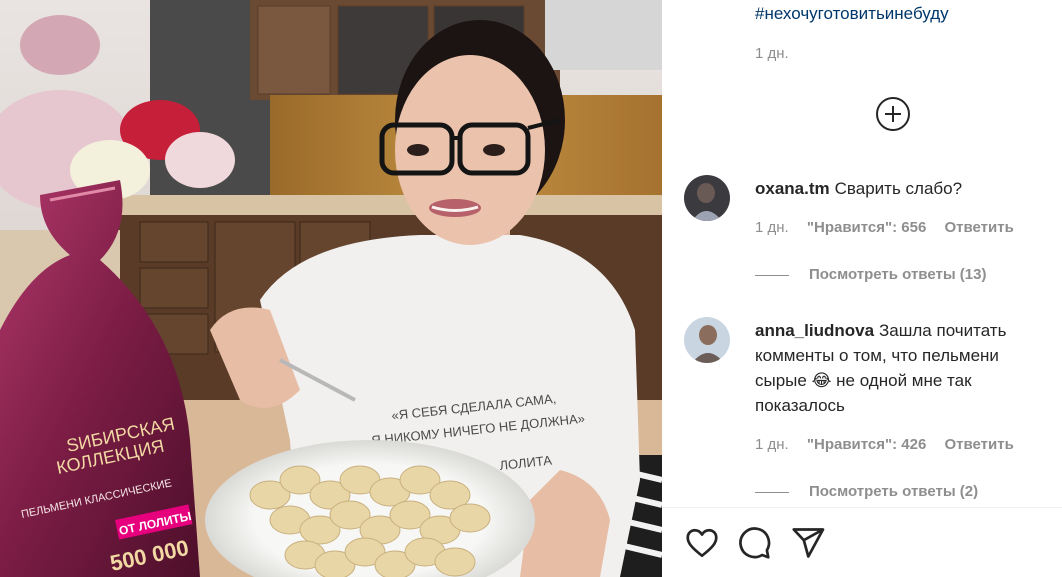  Describe the element at coordinates (808, 543) in the screenshot. I see `paper-plane-icon` at that location.